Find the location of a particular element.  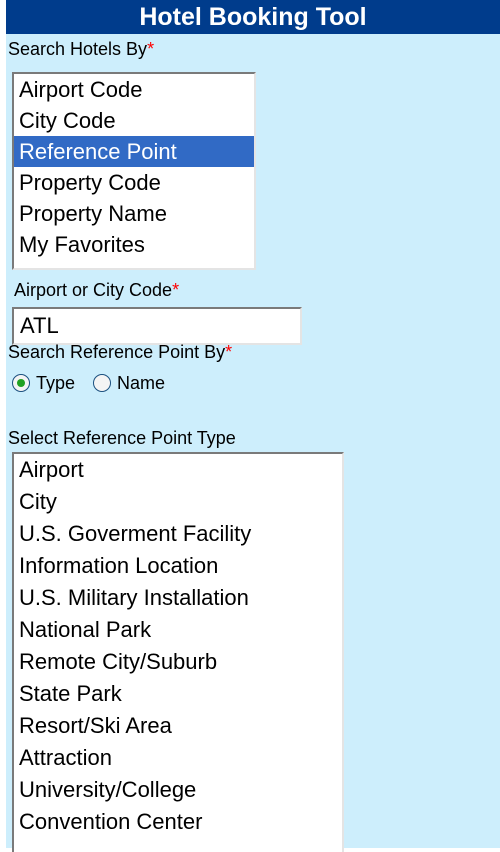

ref-type-option: Remote City/Suburb is located at coordinates (178, 662).